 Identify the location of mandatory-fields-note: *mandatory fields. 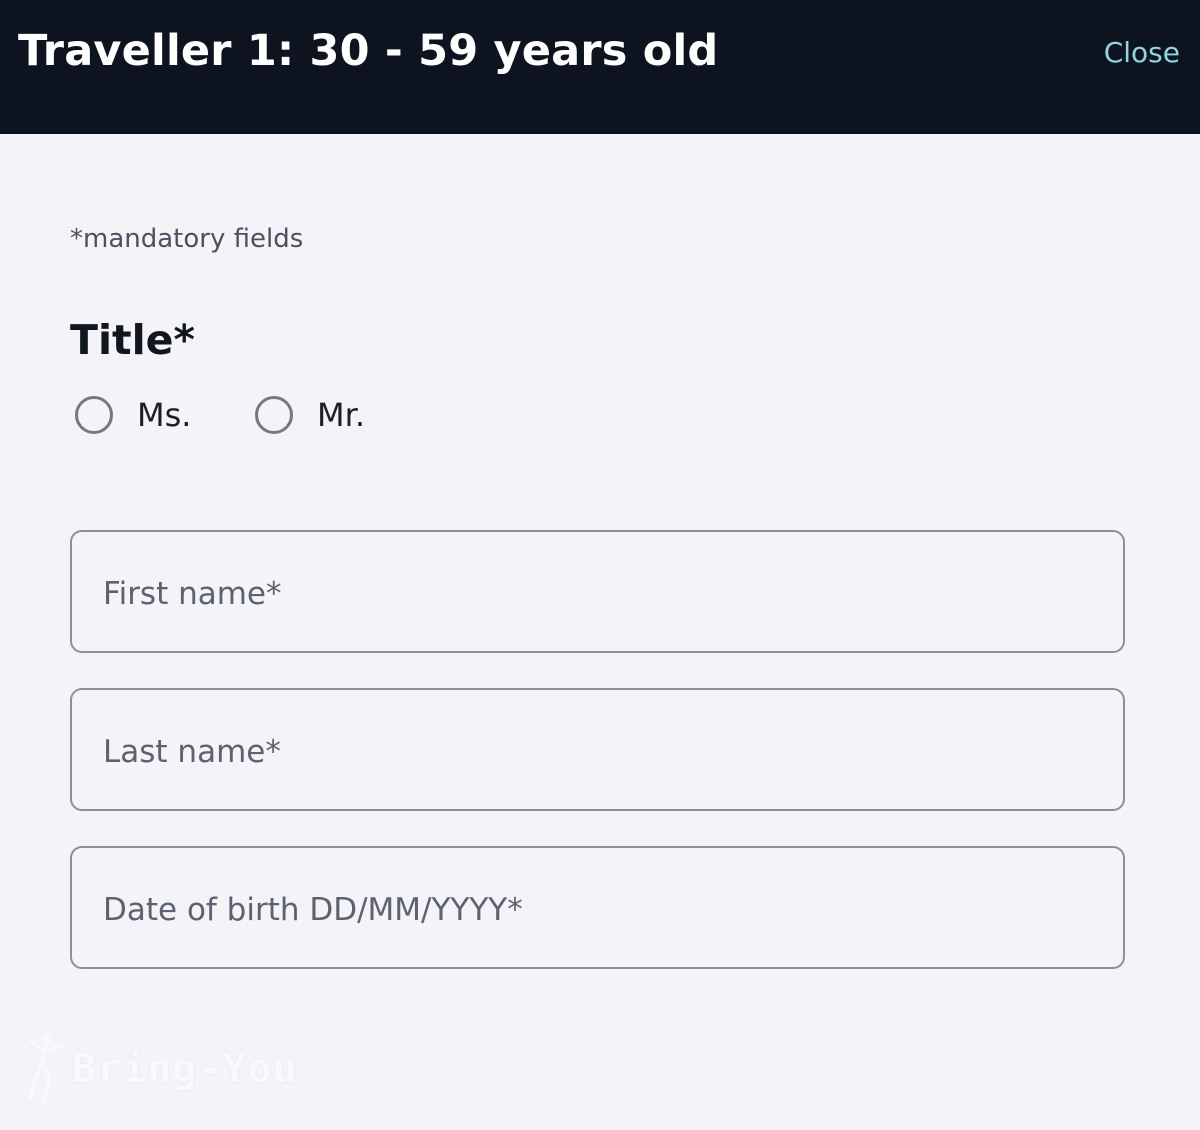
(187, 239).